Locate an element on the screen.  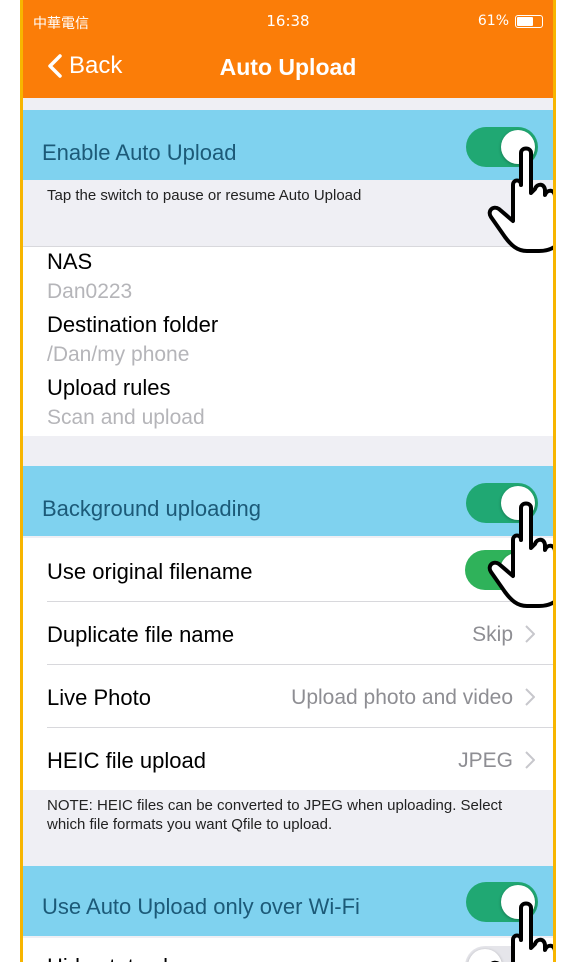
duplicate-file-name-value: Skip is located at coordinates (492, 634).